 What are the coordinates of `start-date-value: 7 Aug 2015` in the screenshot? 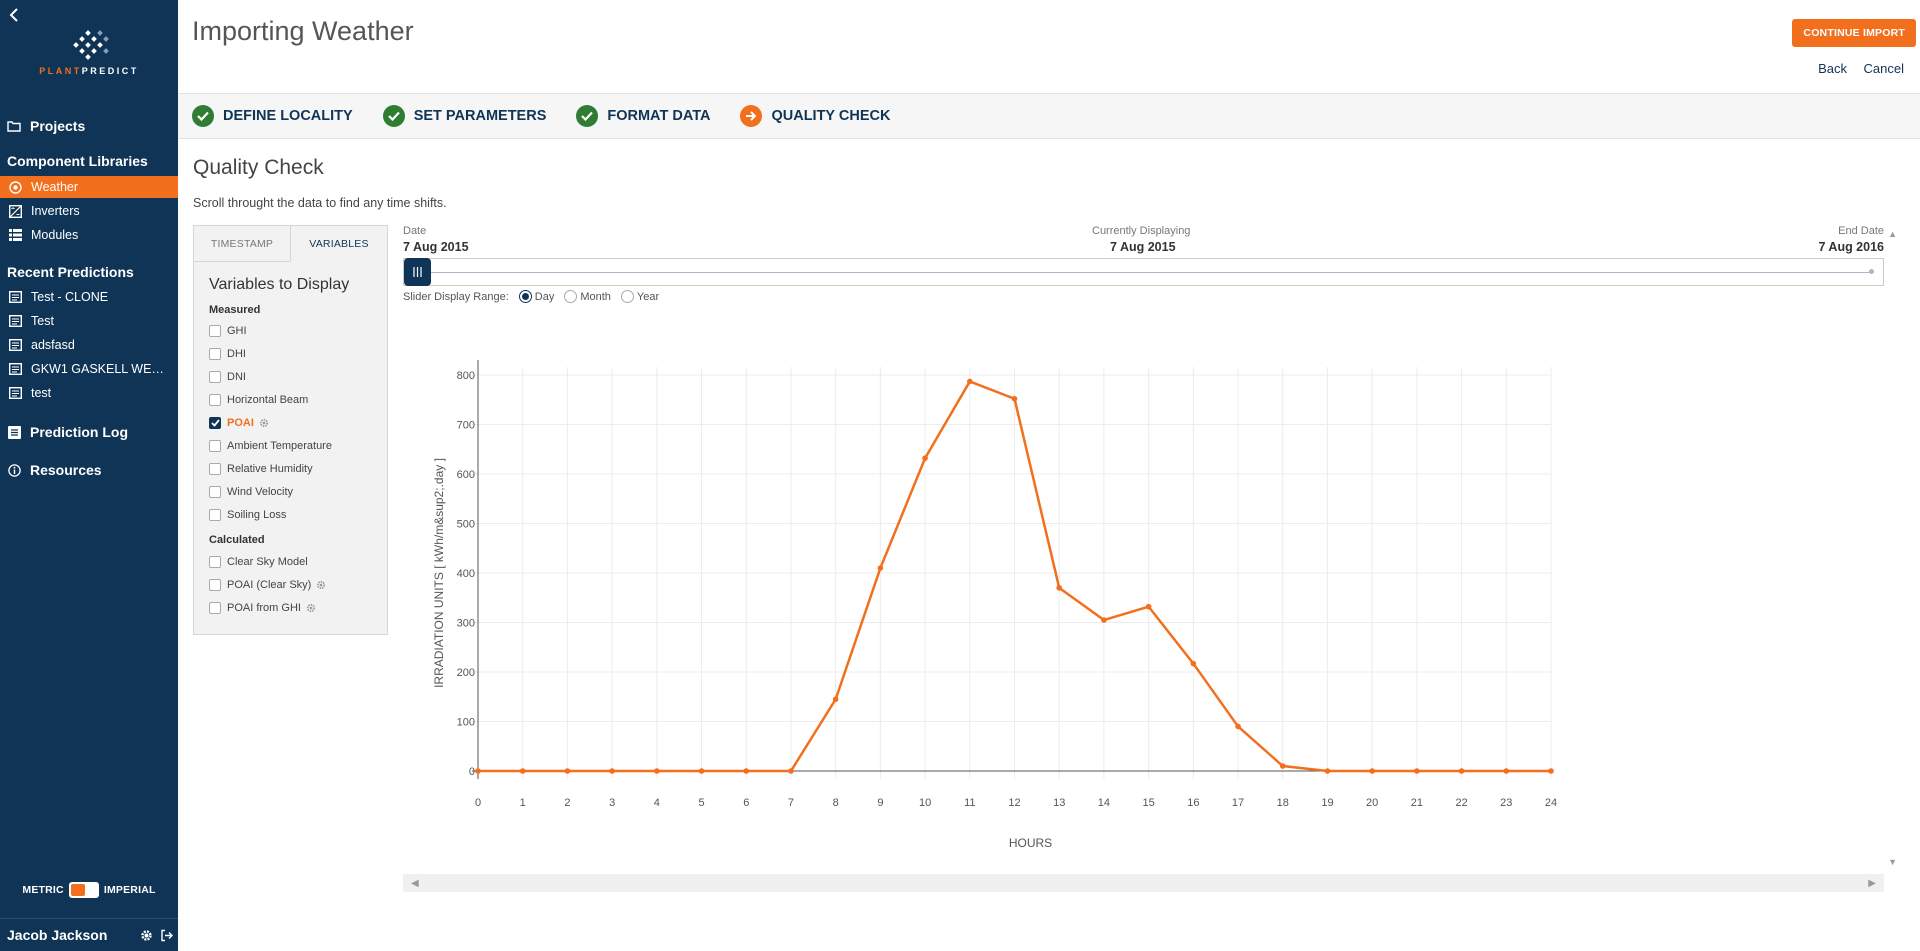 It's located at (436, 247).